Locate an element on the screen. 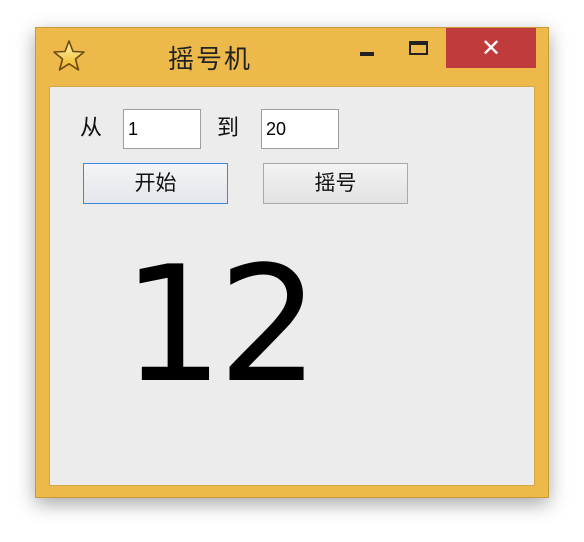 The image size is (584, 542). close-button: ✕ is located at coordinates (491, 48).